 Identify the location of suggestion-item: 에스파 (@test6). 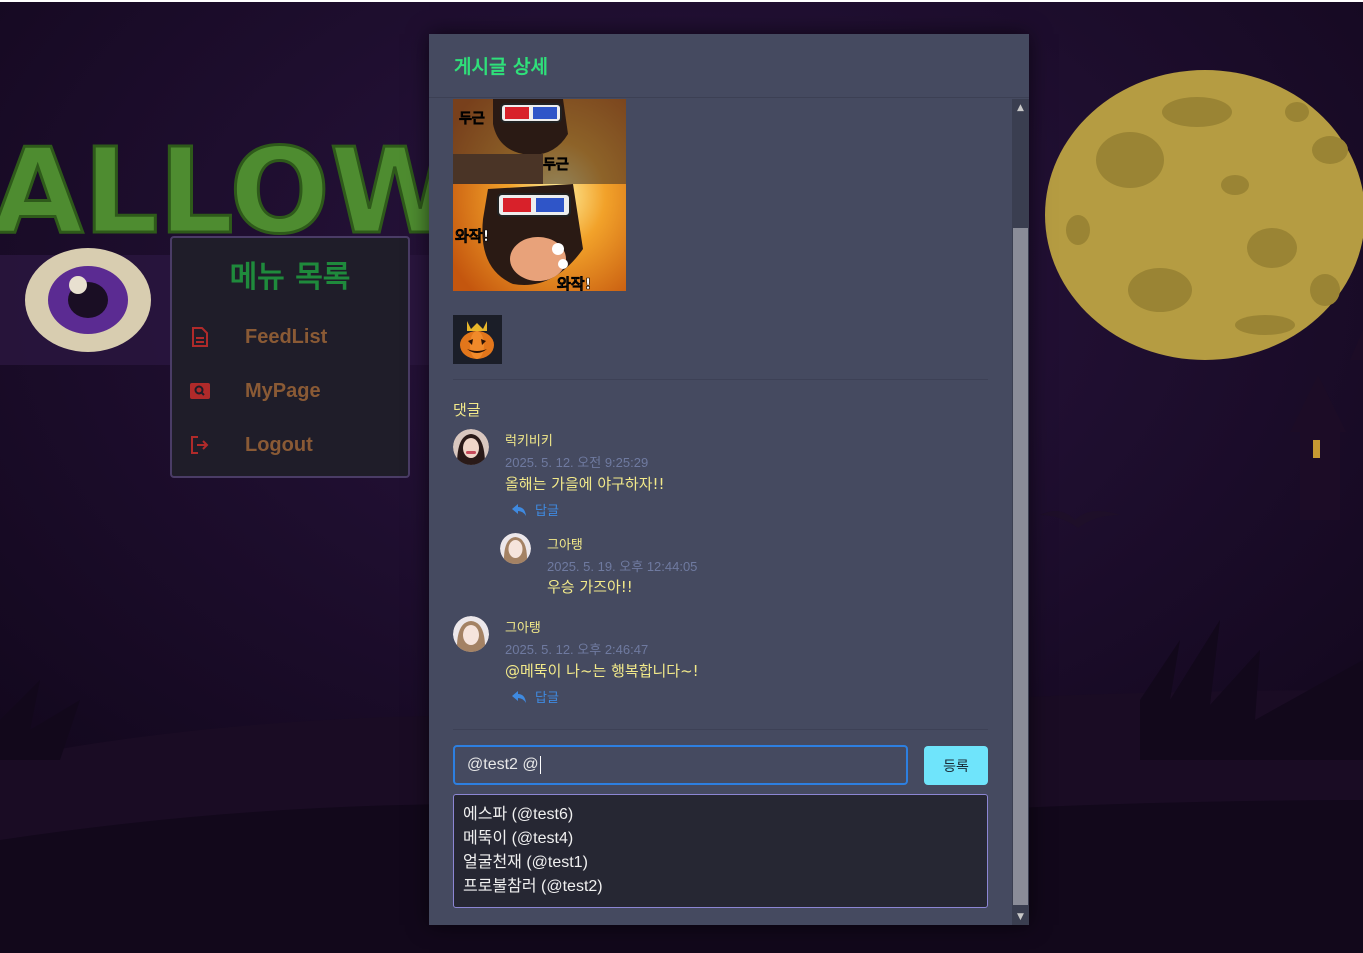
(720, 815).